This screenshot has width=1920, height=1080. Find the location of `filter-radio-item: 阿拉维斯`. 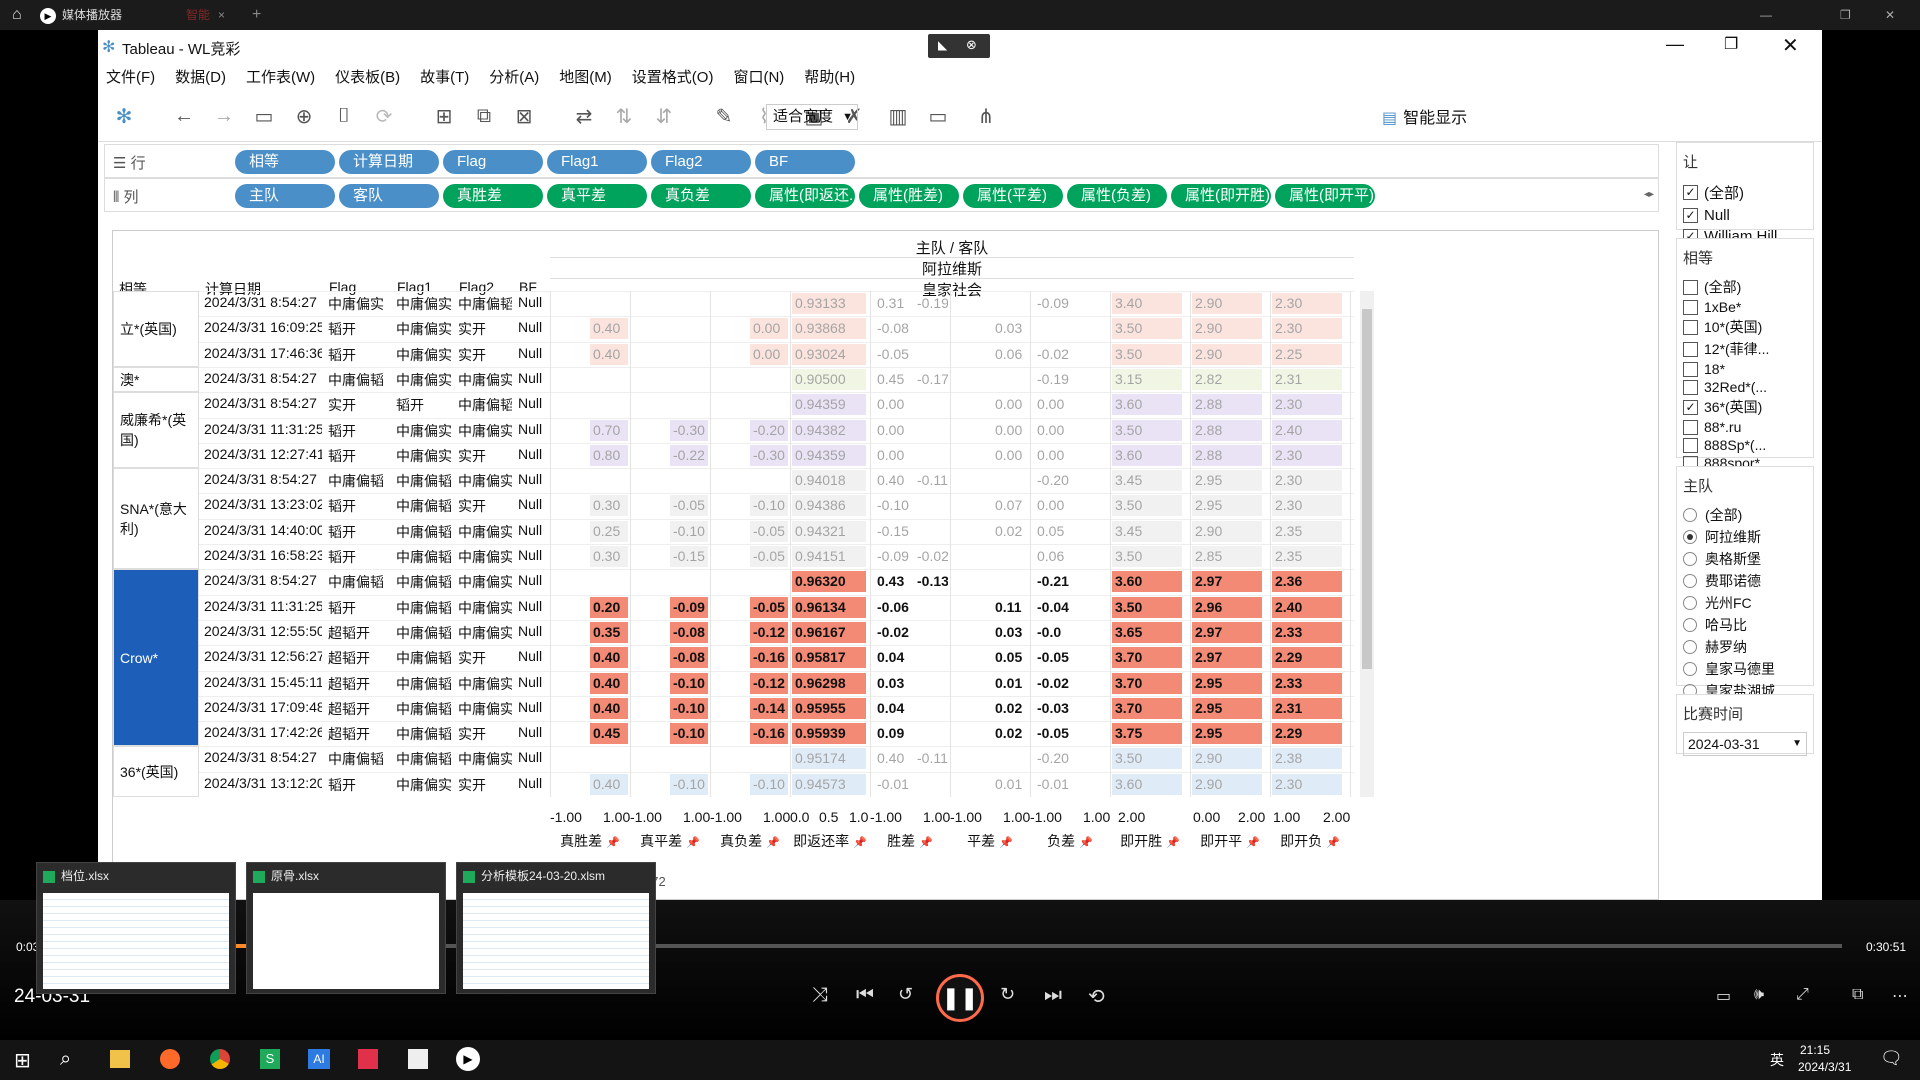

filter-radio-item: 阿拉维斯 is located at coordinates (1745, 537).